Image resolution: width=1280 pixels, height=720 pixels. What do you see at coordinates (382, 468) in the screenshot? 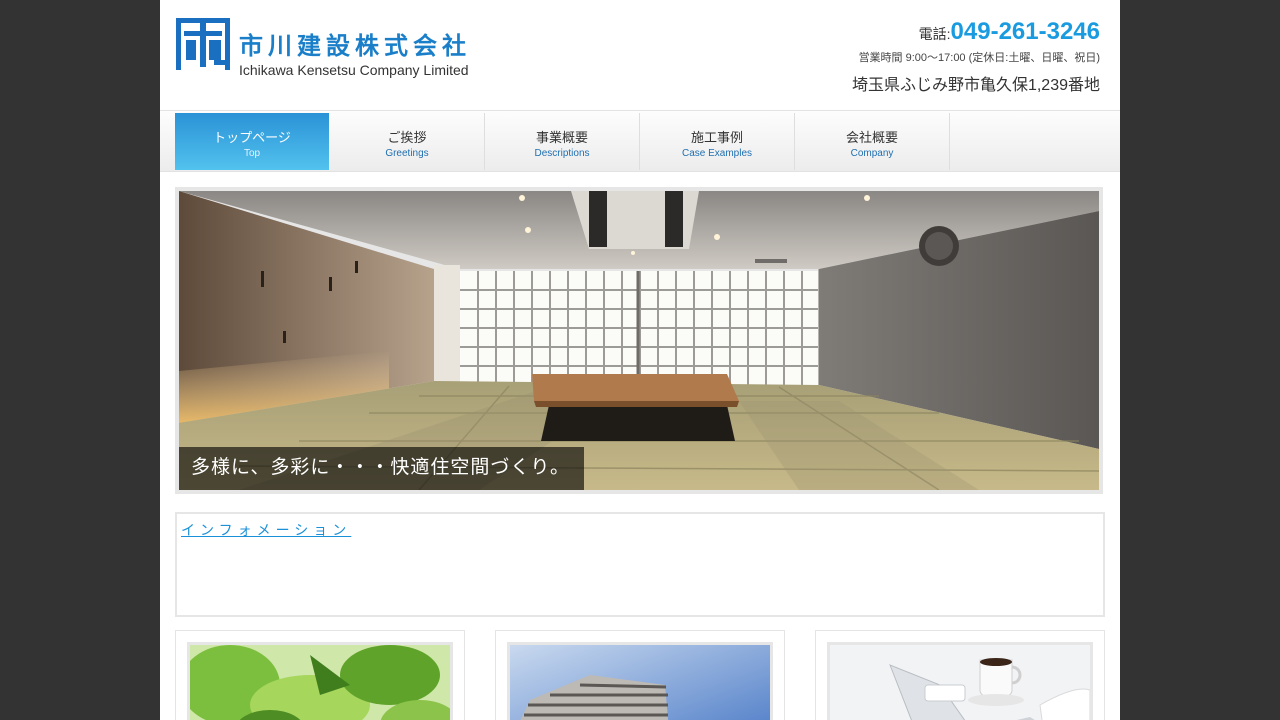
I see `hero-caption: 多様に、多彩に・・・快適住空間づくり。` at bounding box center [382, 468].